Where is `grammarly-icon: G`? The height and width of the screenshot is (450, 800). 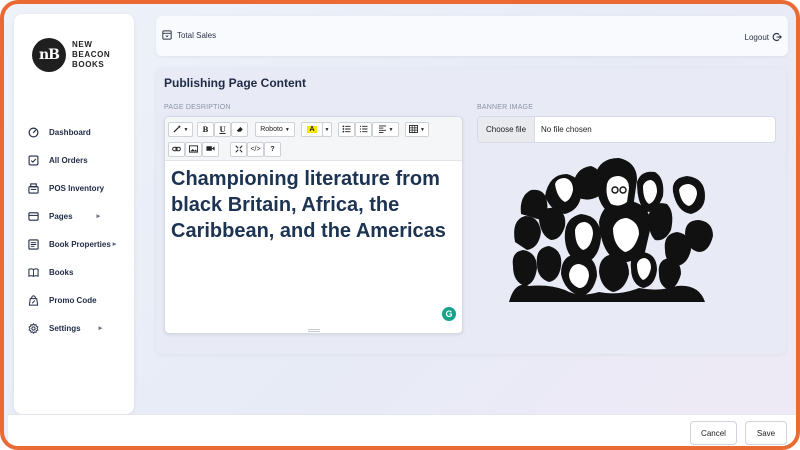
grammarly-icon: G is located at coordinates (449, 314).